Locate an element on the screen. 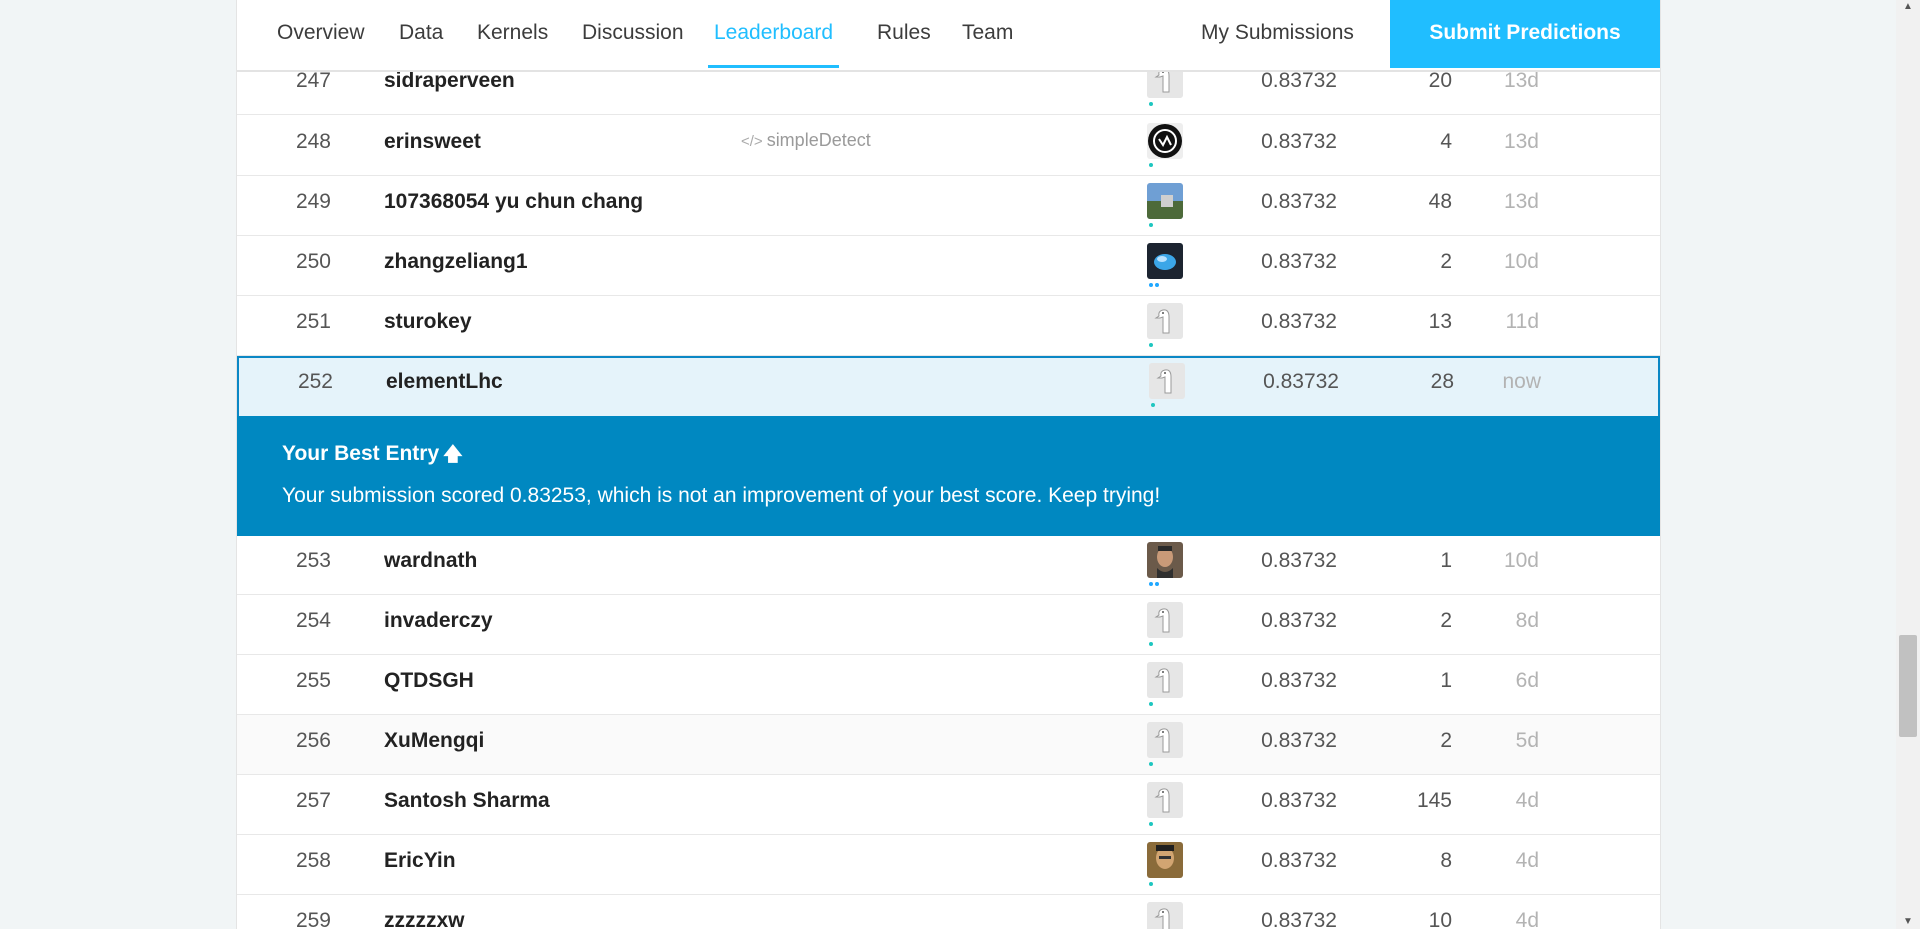  scroll-thumb is located at coordinates (1908, 686).